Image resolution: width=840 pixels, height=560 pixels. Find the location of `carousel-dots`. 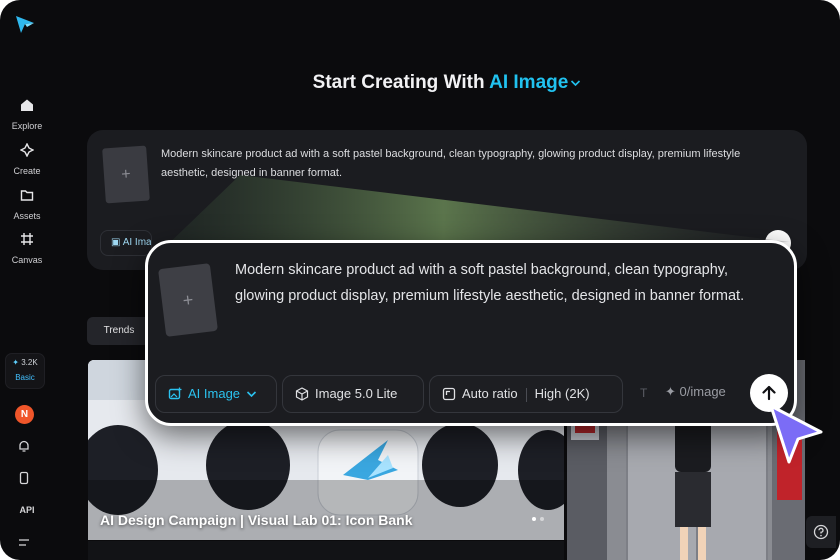

carousel-dots is located at coordinates (536, 517).